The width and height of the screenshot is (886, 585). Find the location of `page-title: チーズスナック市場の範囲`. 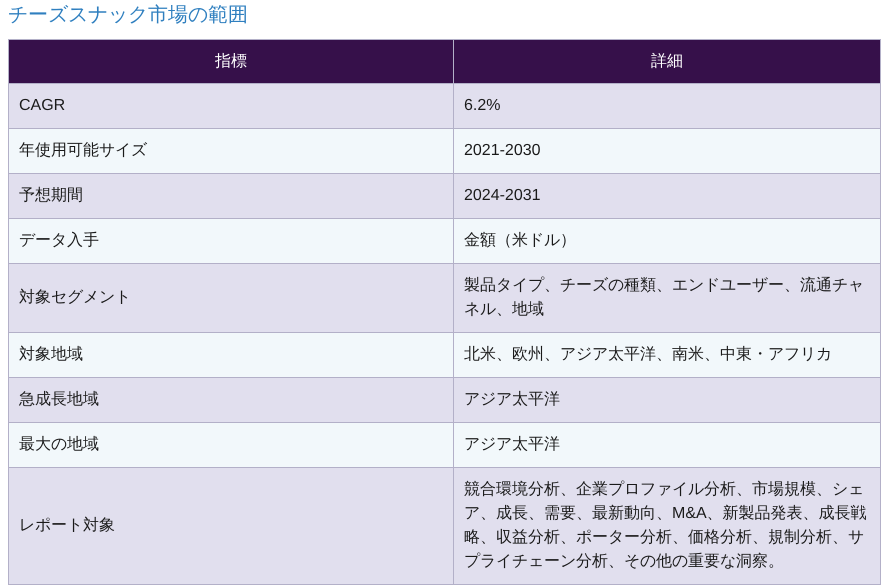

page-title: チーズスナック市場の範囲 is located at coordinates (128, 15).